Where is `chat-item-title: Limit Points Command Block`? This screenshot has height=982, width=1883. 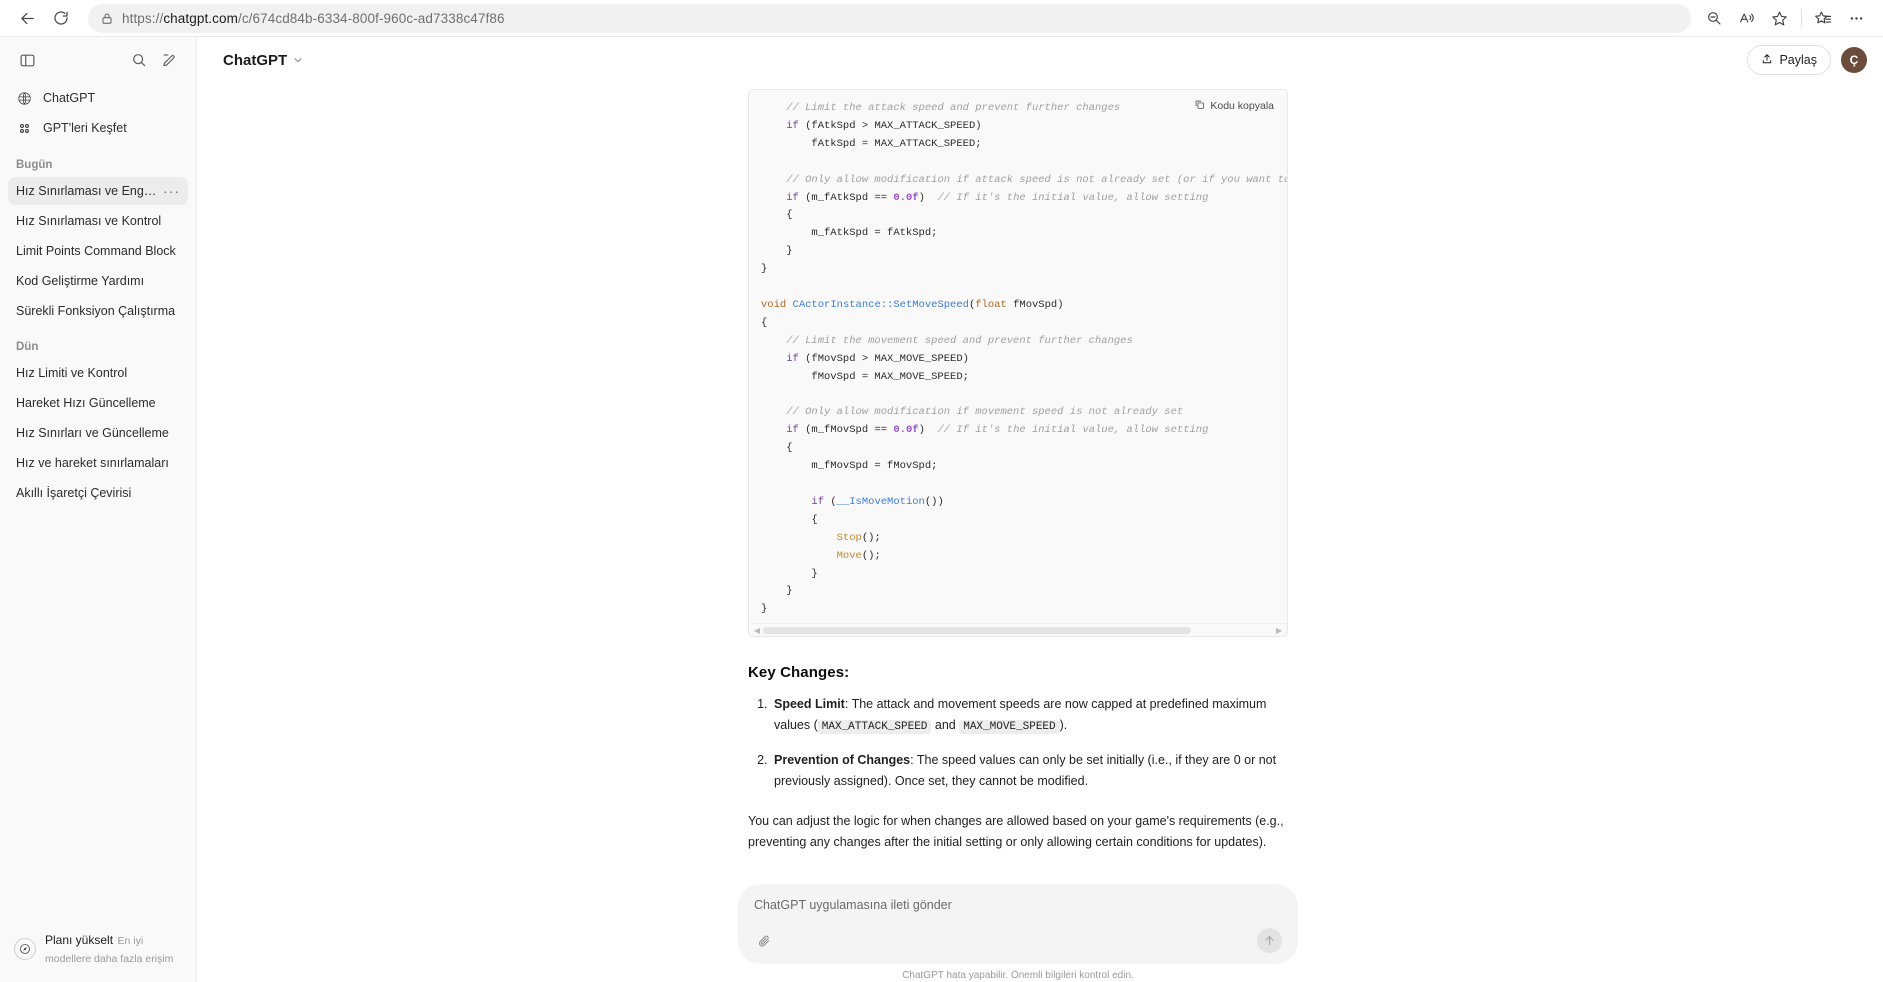 chat-item-title: Limit Points Command Block is located at coordinates (96, 251).